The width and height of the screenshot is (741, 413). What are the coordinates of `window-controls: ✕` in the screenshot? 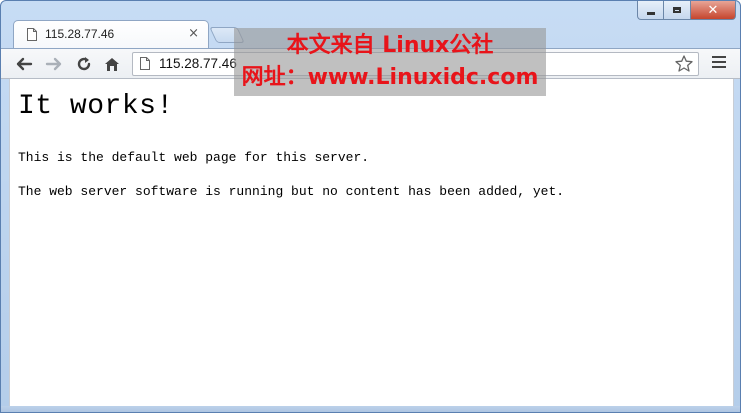 It's located at (686, 11).